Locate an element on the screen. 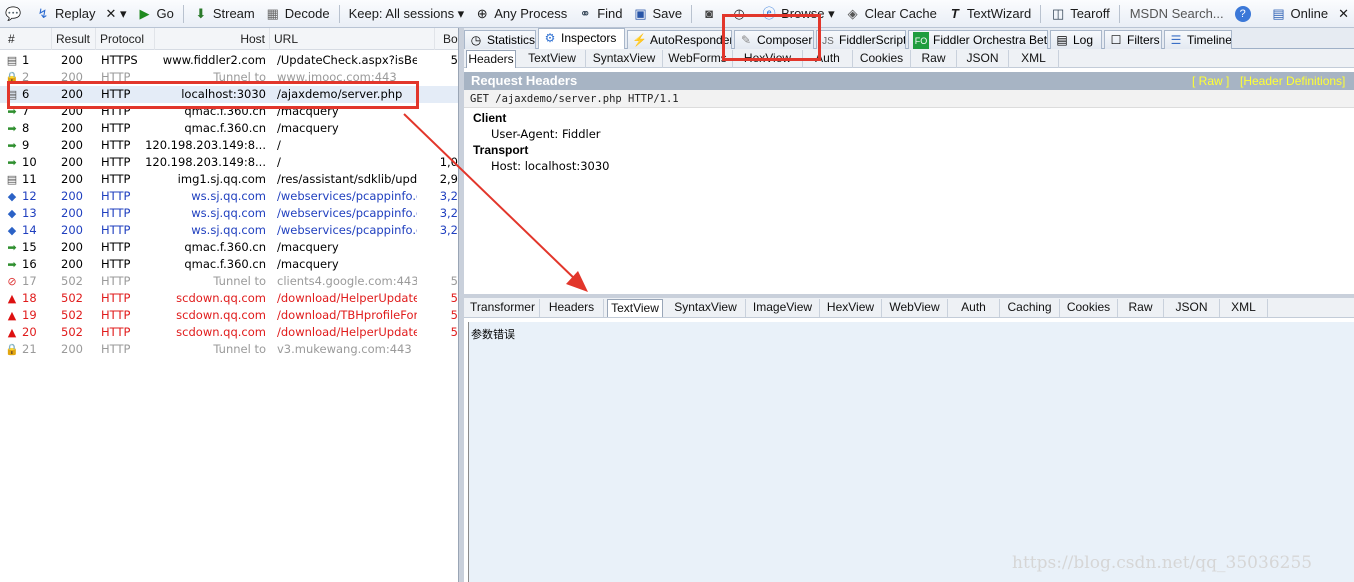 The height and width of the screenshot is (582, 1354). tab-inspectors: ⚙ Inspectors is located at coordinates (581, 39).